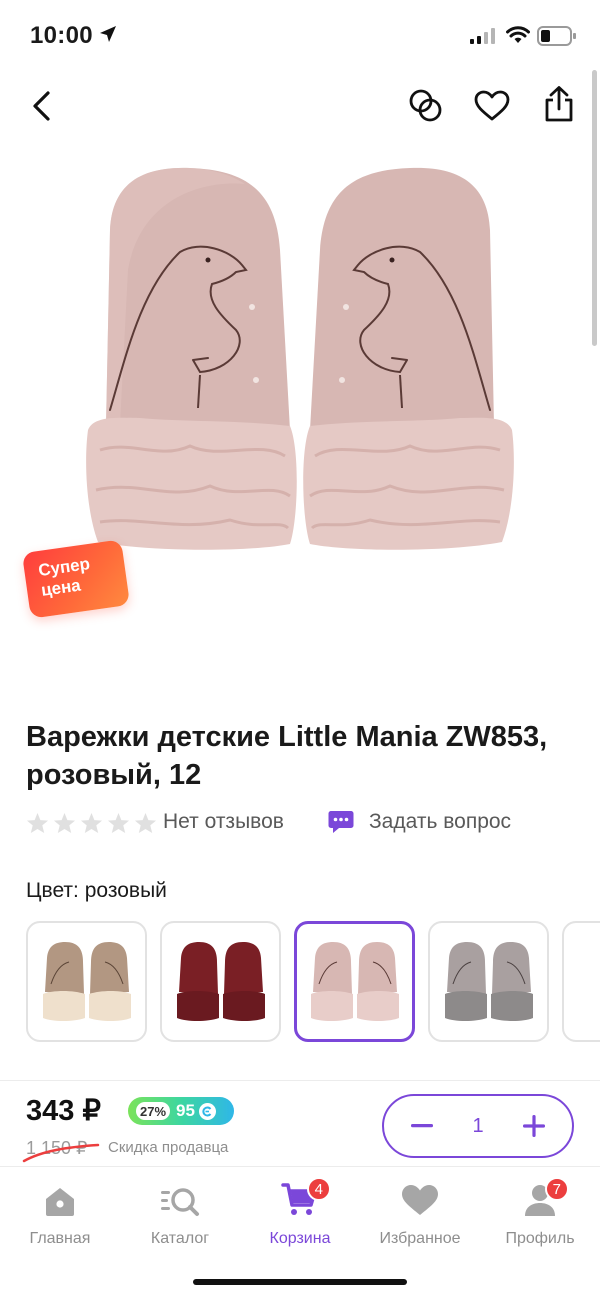  What do you see at coordinates (60, 1202) in the screenshot?
I see `home-icon` at bounding box center [60, 1202].